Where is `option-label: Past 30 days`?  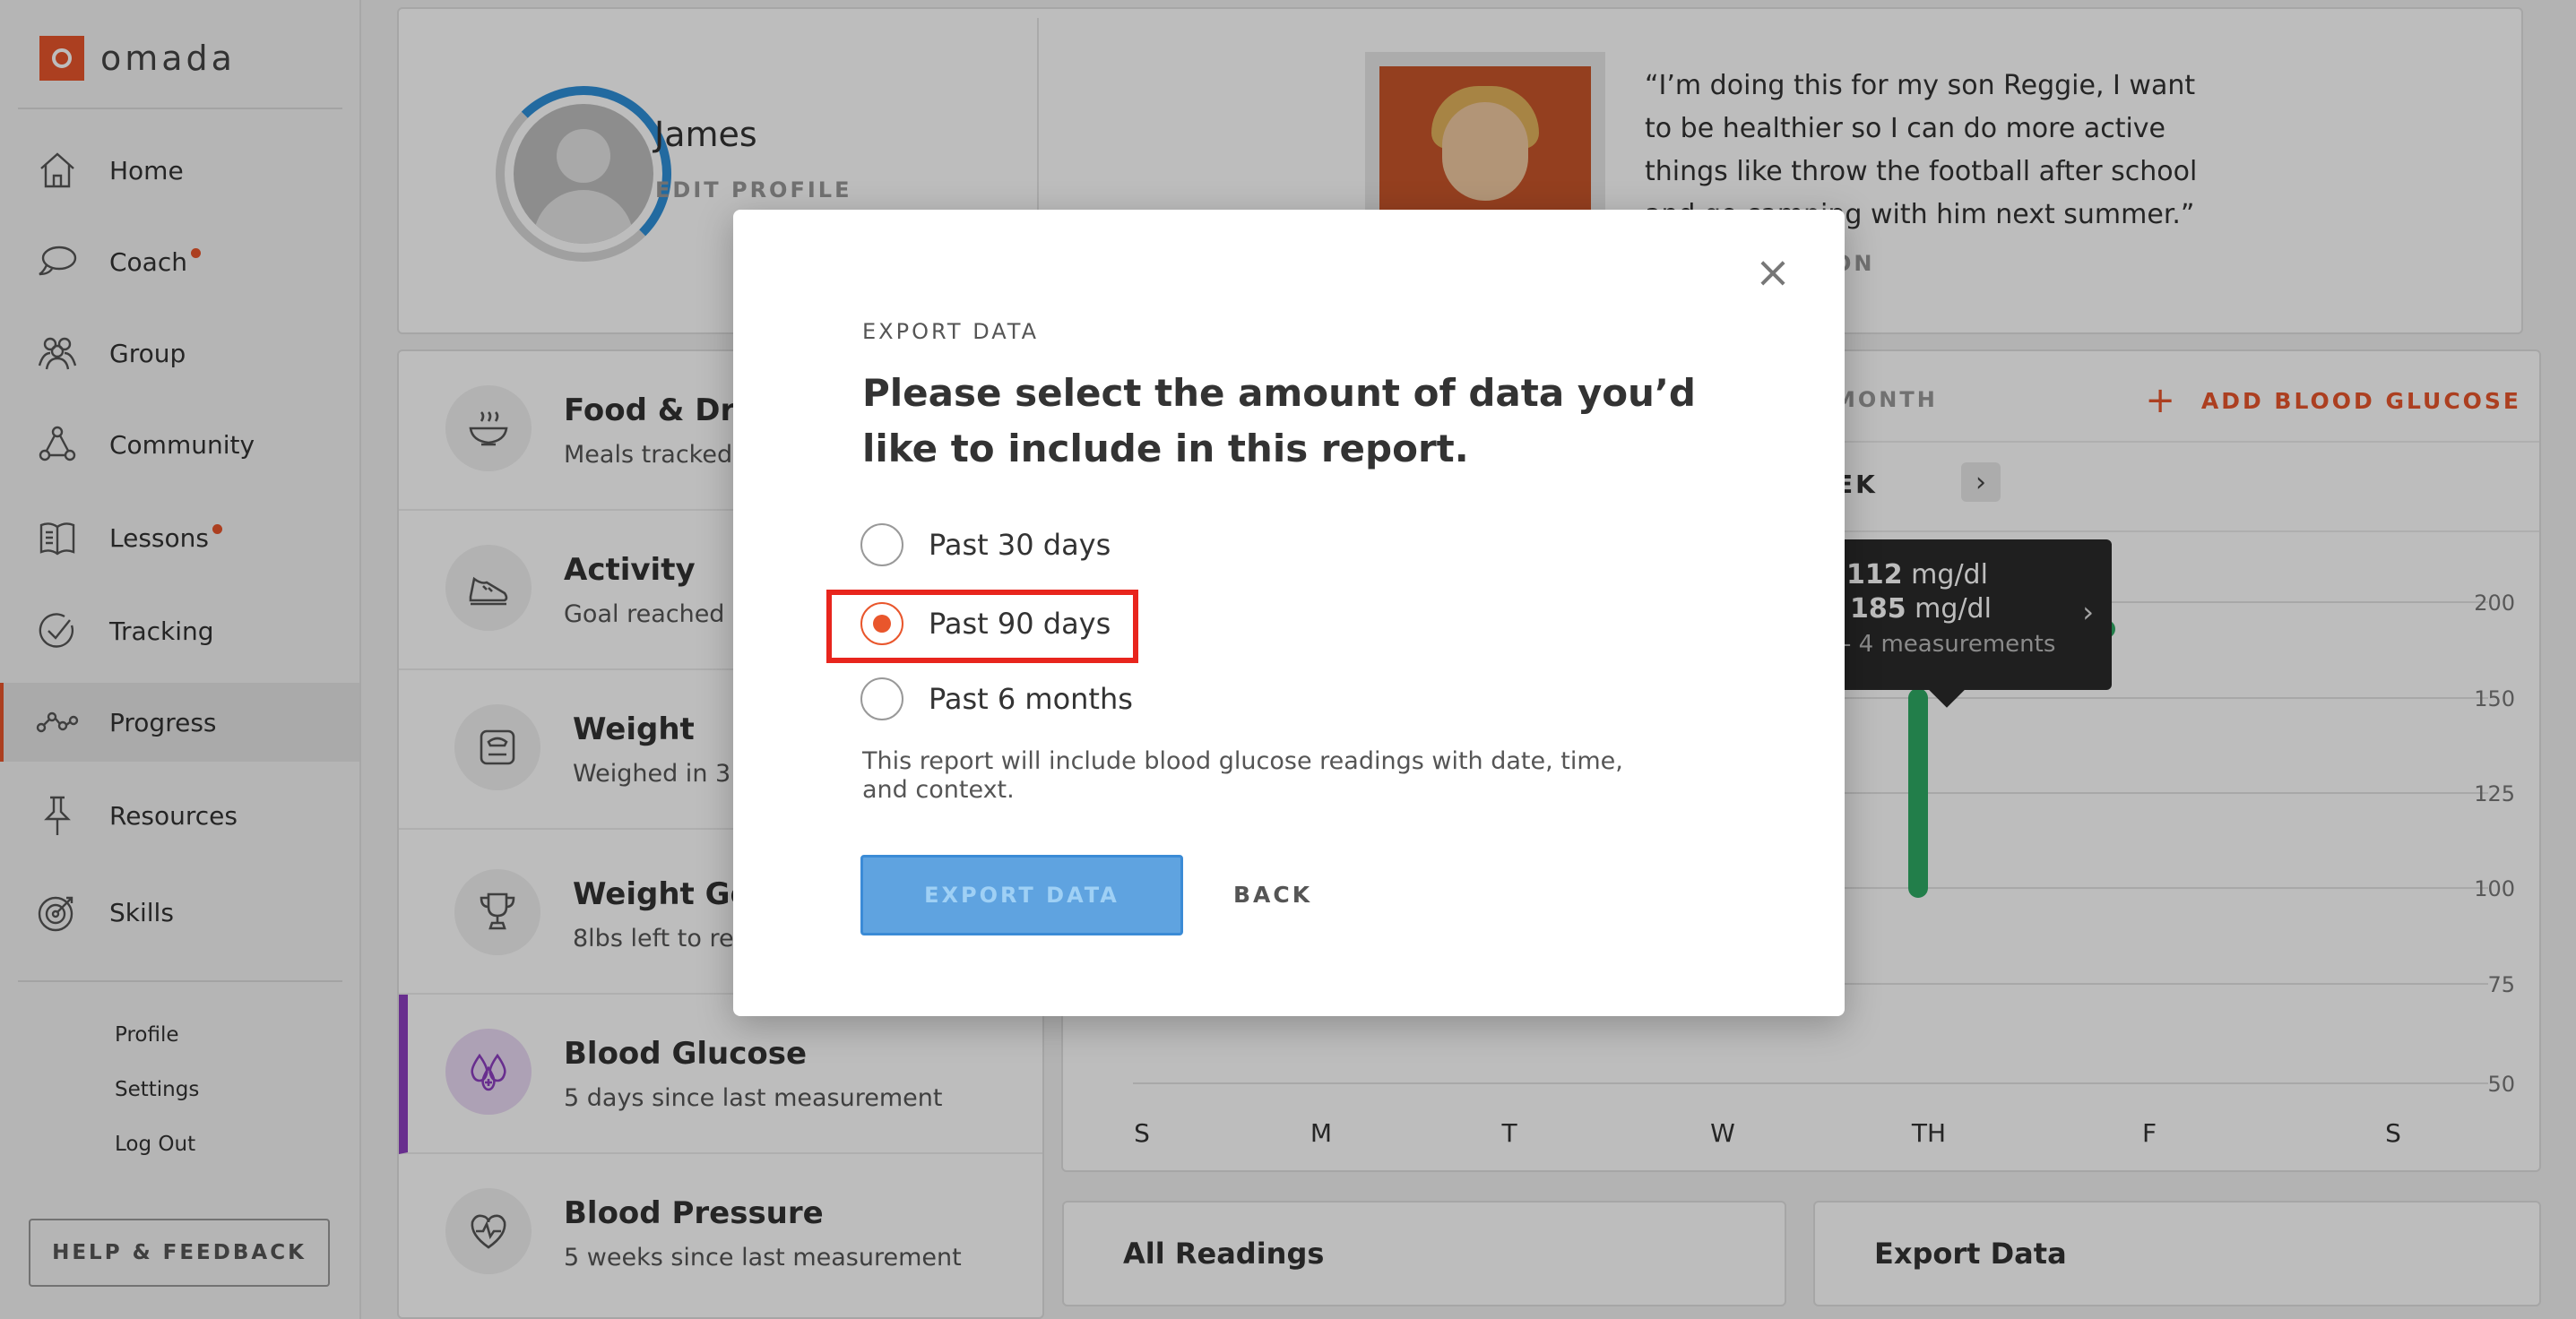
option-label: Past 30 days is located at coordinates (1020, 545).